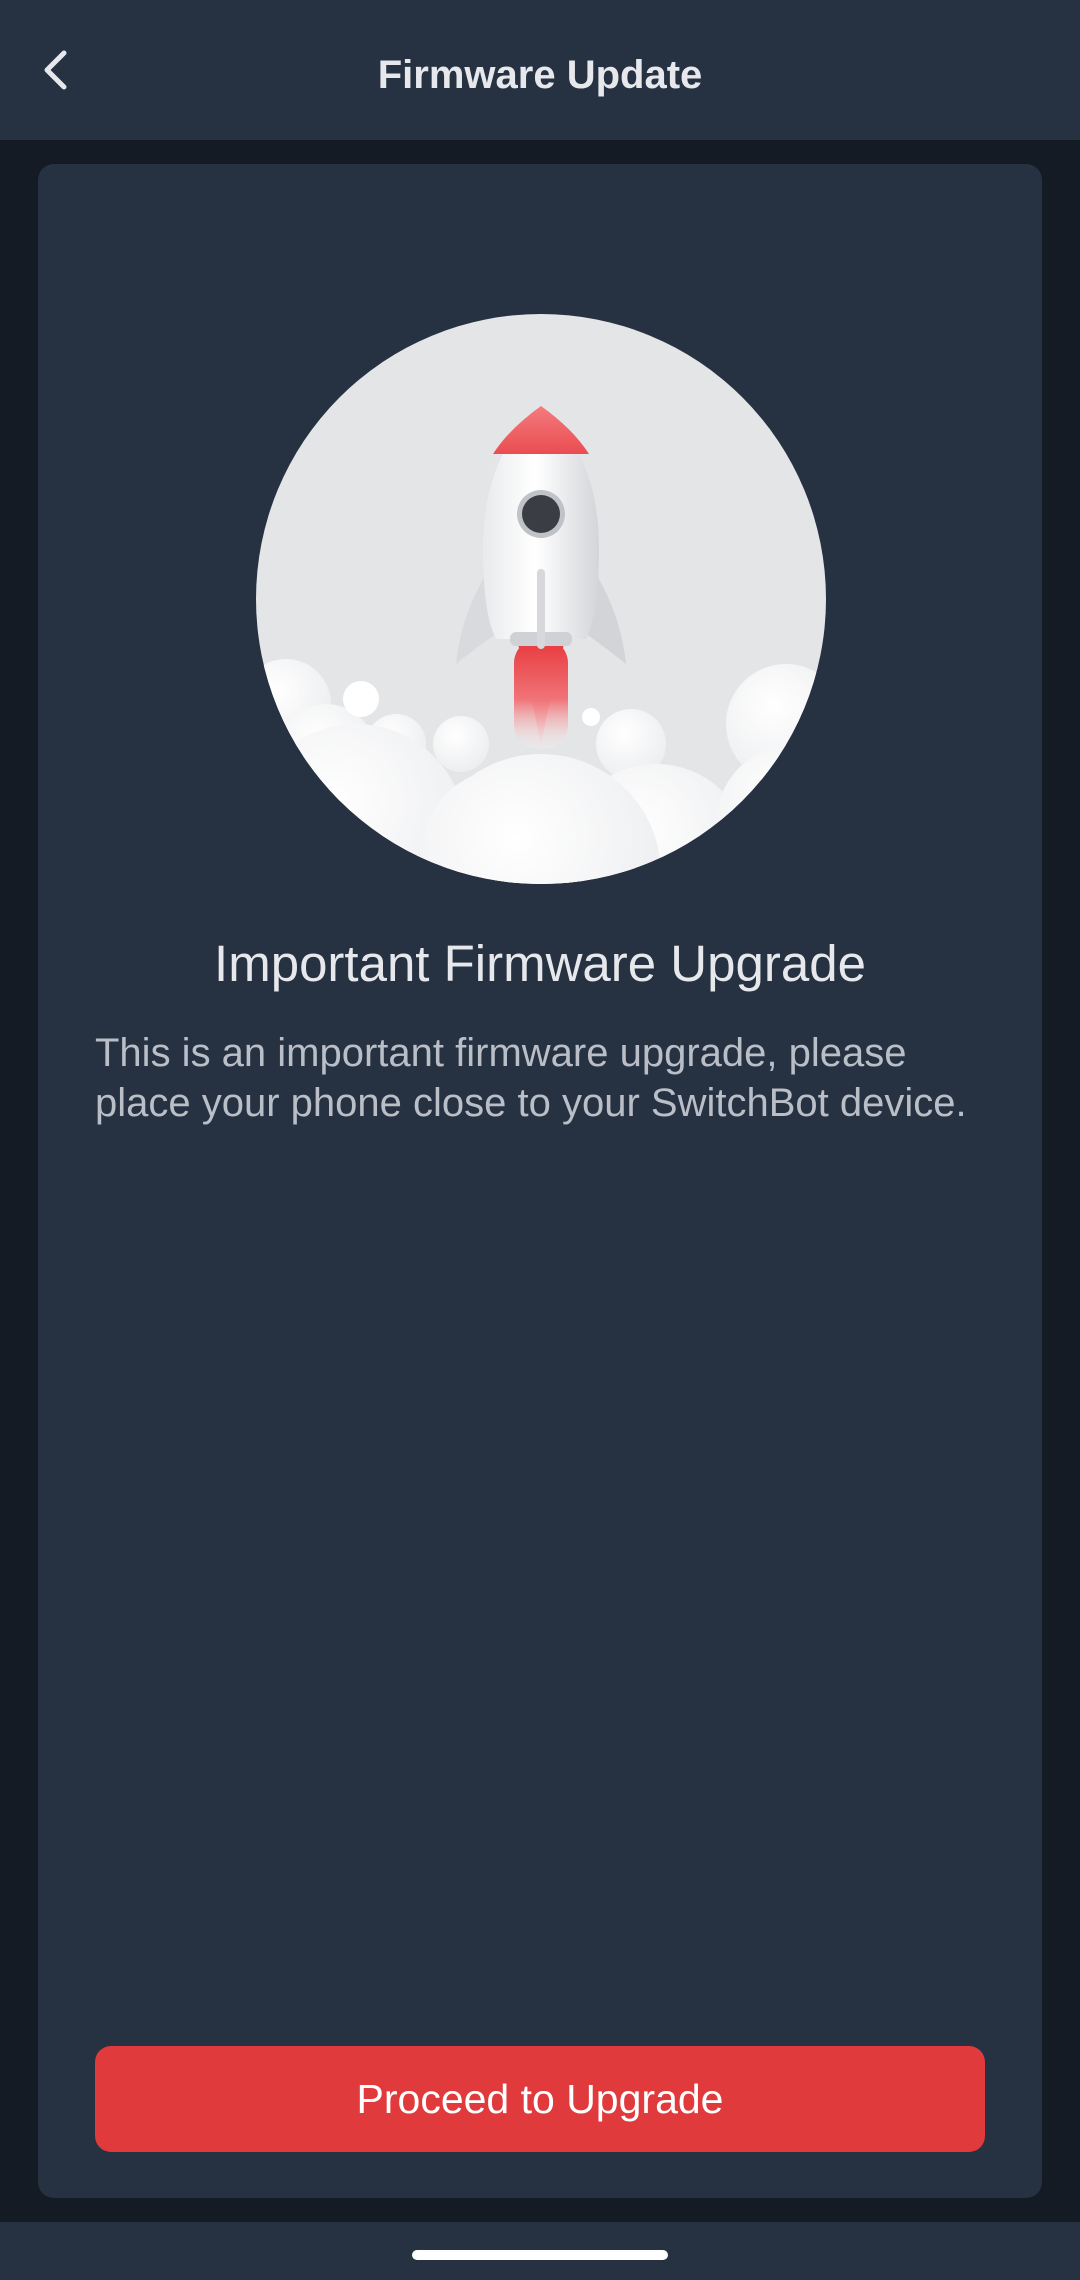 This screenshot has height=2280, width=1080. Describe the element at coordinates (540, 963) in the screenshot. I see `upgrade-heading: Important Firmware Upgrade` at that location.